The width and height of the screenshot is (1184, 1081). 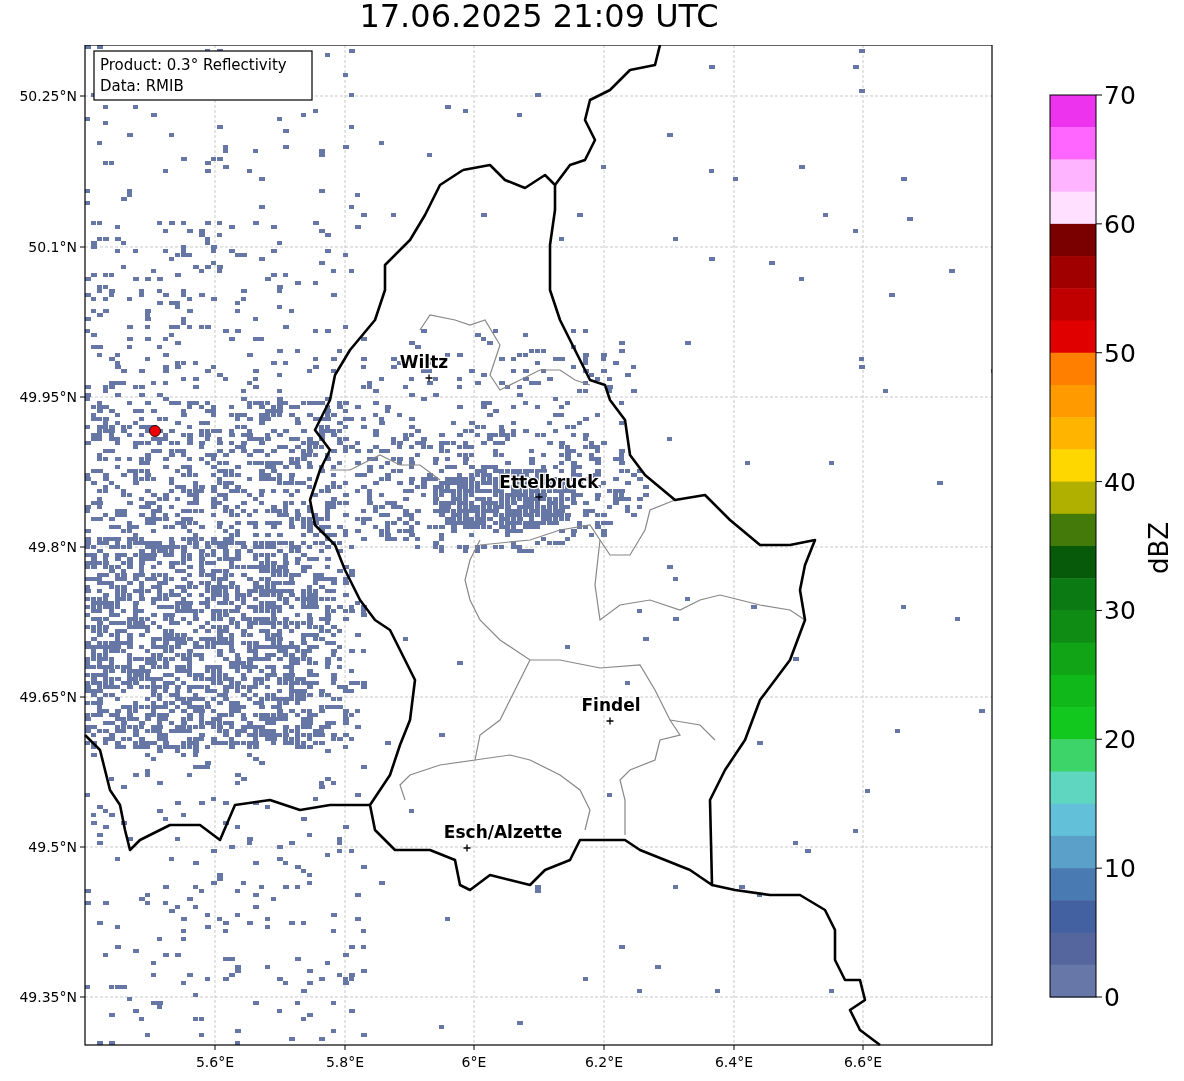 I want to click on y-tick-label: 49.95°N, so click(x=48, y=397).